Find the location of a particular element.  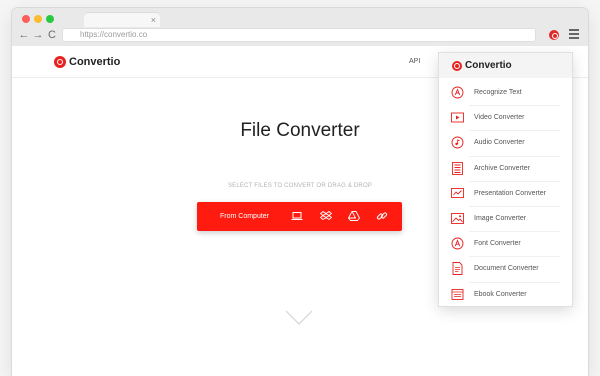

menu-item-document-converter: Document Converter is located at coordinates (505, 268).